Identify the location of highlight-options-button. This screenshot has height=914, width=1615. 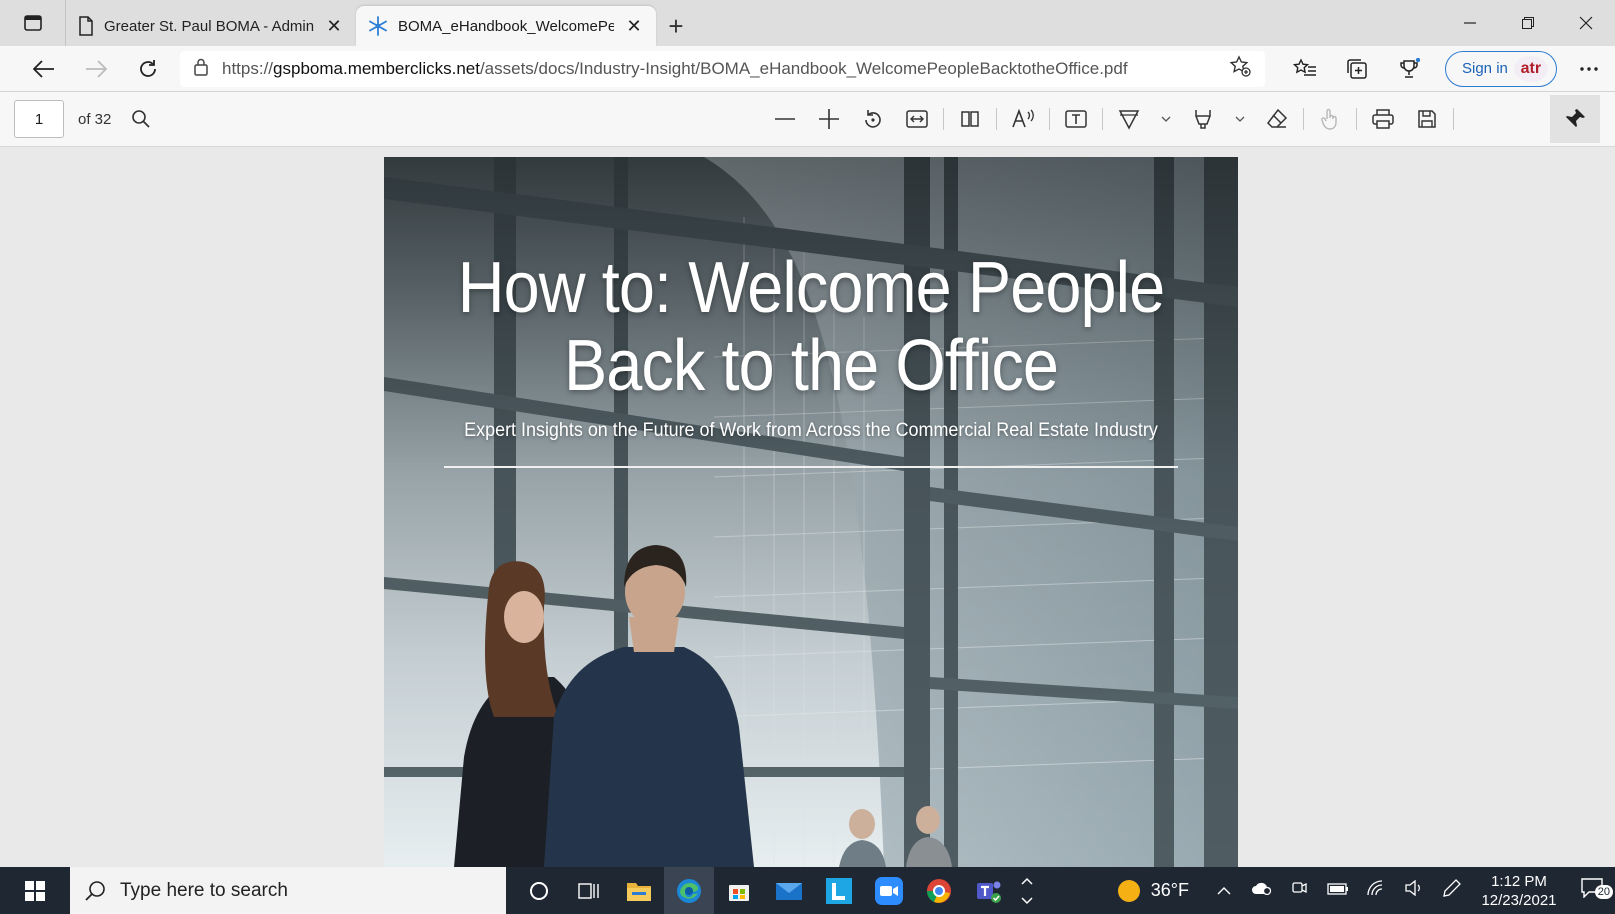
(1240, 119).